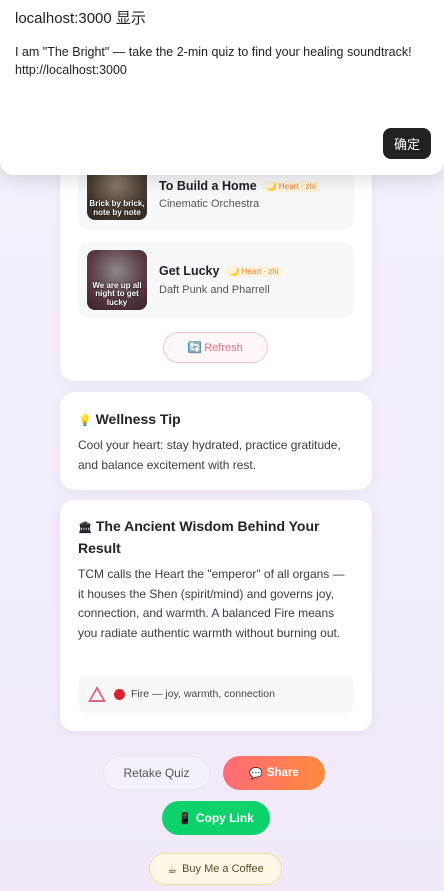 The image size is (444, 891). Describe the element at coordinates (97, 694) in the screenshot. I see `fire-triangle-icon` at that location.